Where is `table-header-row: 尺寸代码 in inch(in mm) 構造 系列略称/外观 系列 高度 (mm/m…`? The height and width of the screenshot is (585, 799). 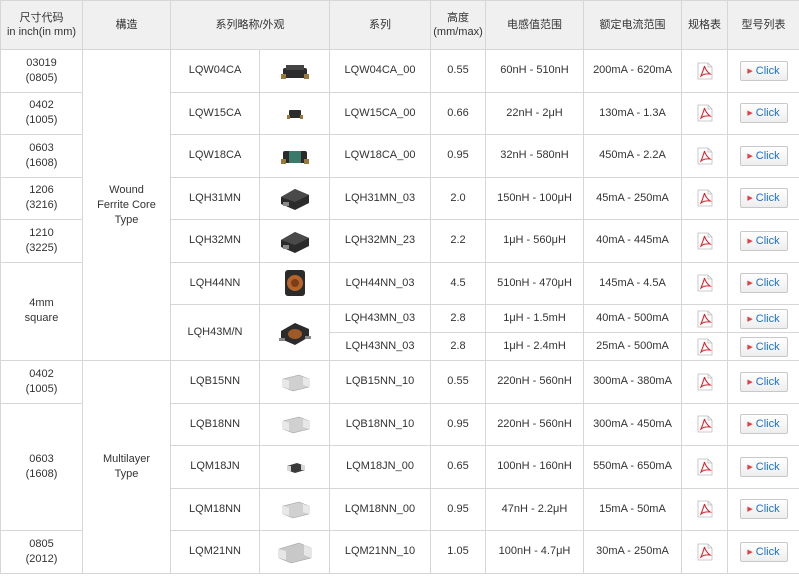 table-header-row: 尺寸代码 in inch(in mm) 構造 系列略称/外观 系列 高度 (mm/m… is located at coordinates (399, 25).